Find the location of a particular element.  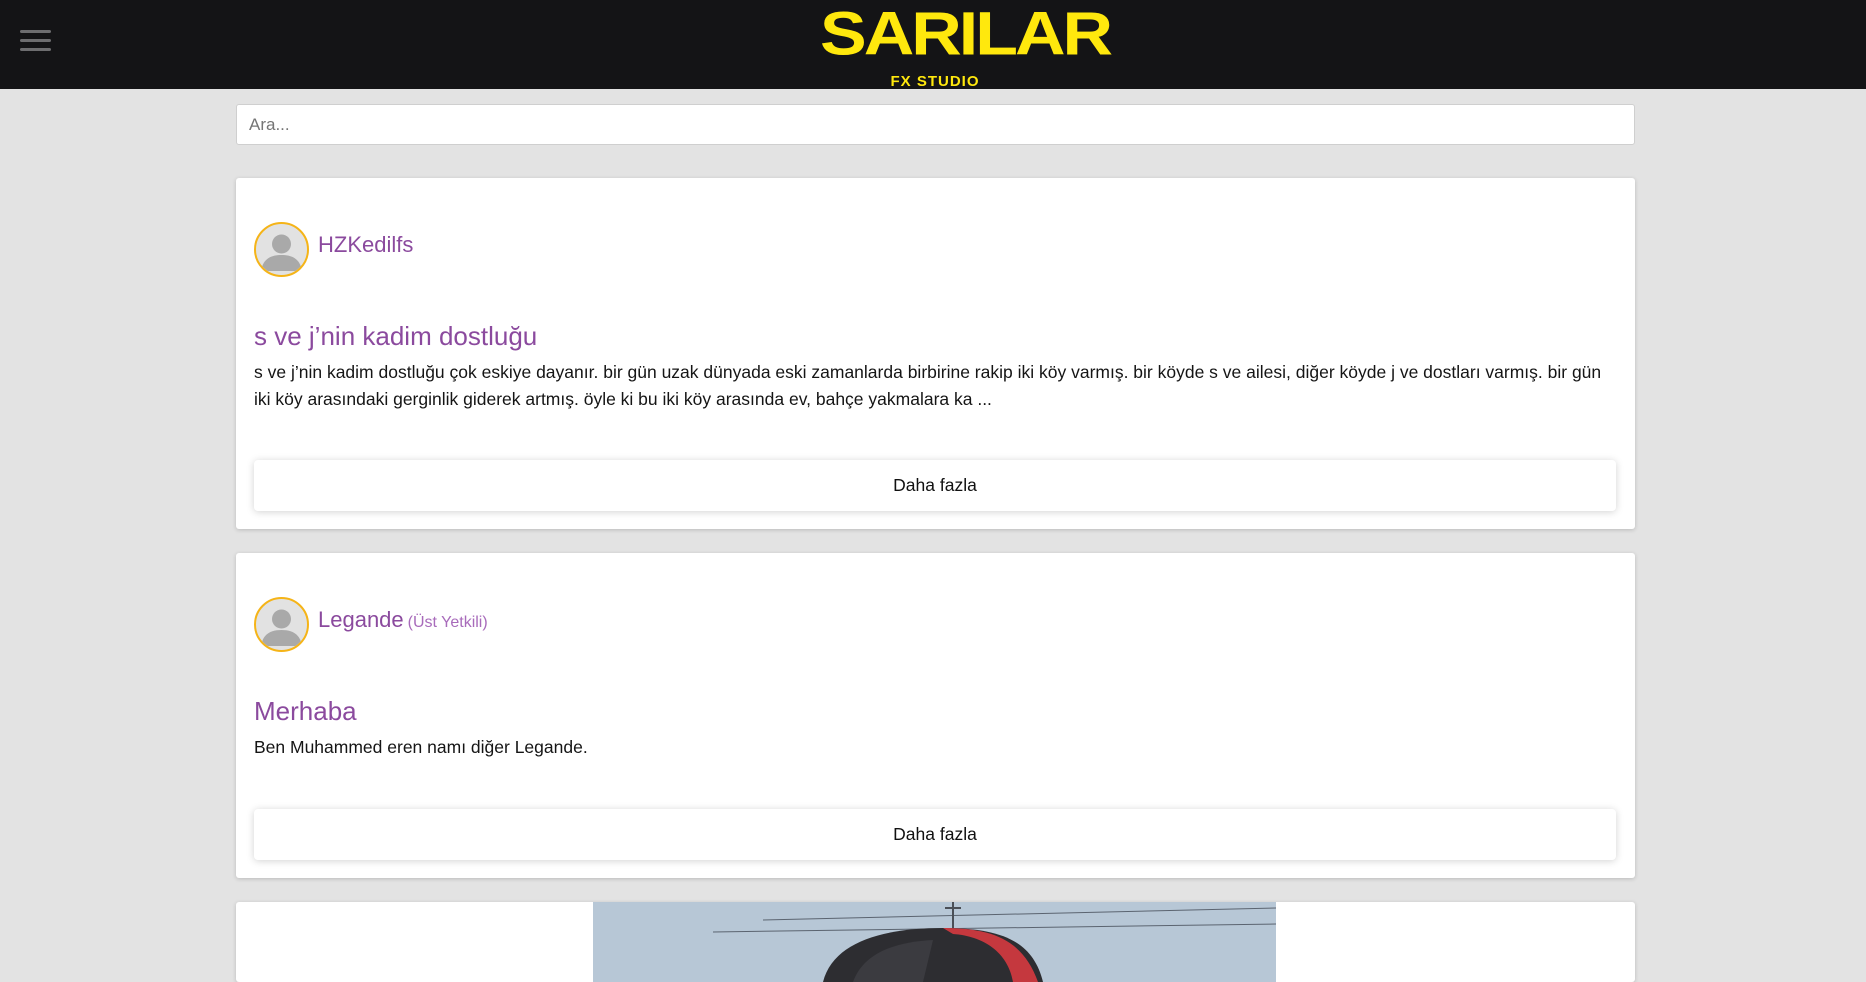

post-image is located at coordinates (934, 942).